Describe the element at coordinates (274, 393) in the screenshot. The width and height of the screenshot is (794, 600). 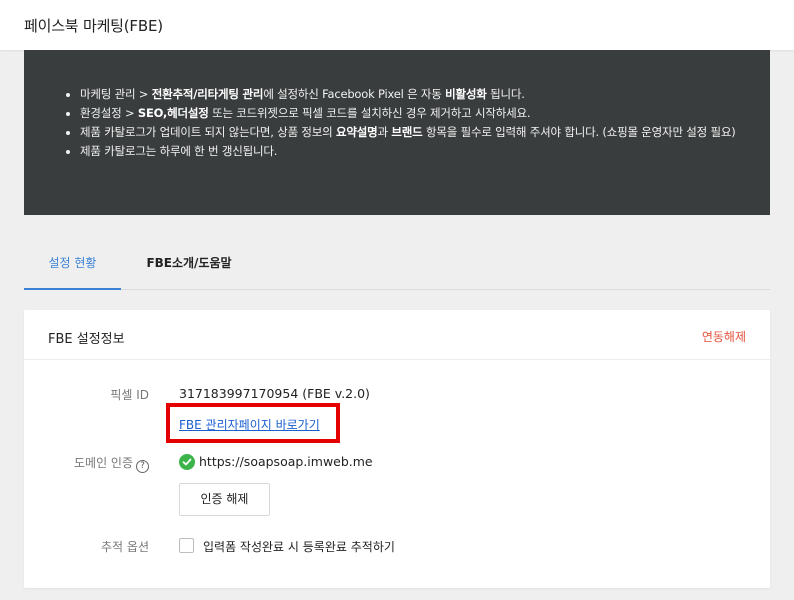
I see `pixel-id-value: 317183997170954 (FBE v.2.0)` at that location.